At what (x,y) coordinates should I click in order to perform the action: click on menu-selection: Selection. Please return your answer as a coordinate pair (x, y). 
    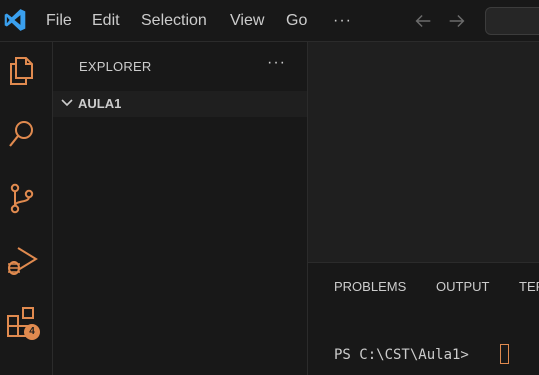
    Looking at the image, I should click on (174, 21).